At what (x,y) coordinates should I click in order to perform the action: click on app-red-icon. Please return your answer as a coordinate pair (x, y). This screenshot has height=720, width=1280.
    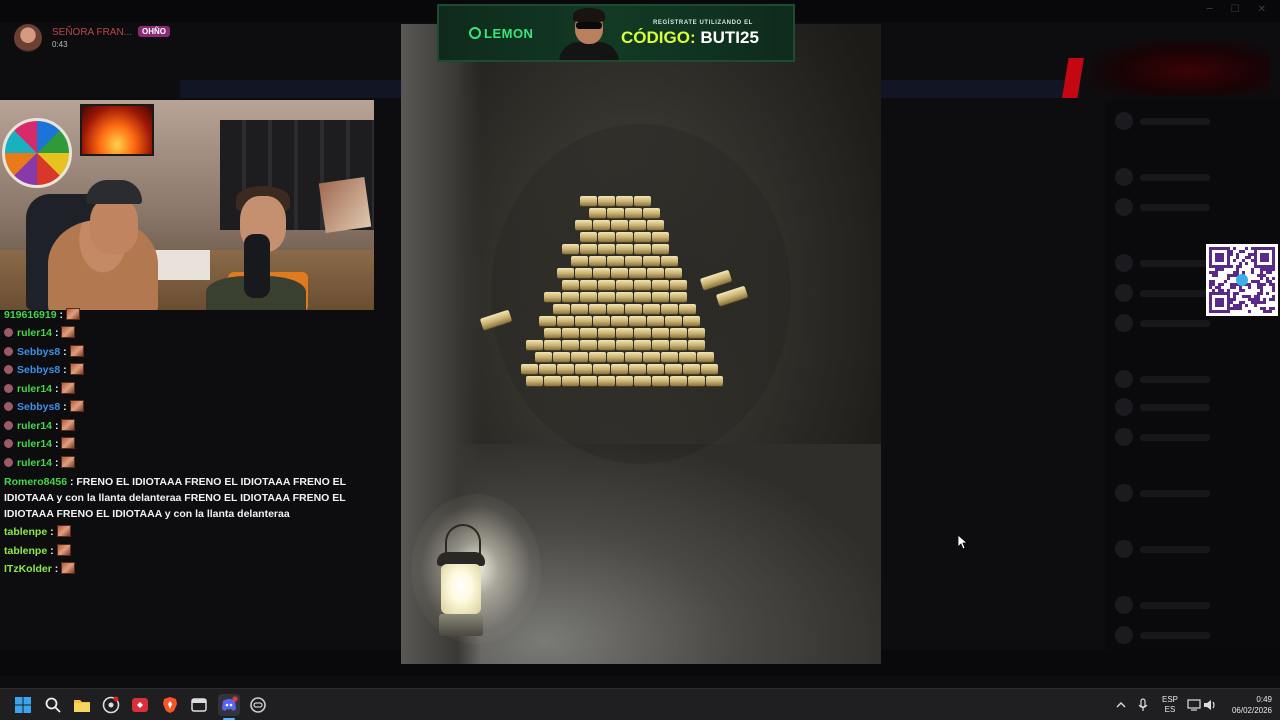
    Looking at the image, I should click on (140, 705).